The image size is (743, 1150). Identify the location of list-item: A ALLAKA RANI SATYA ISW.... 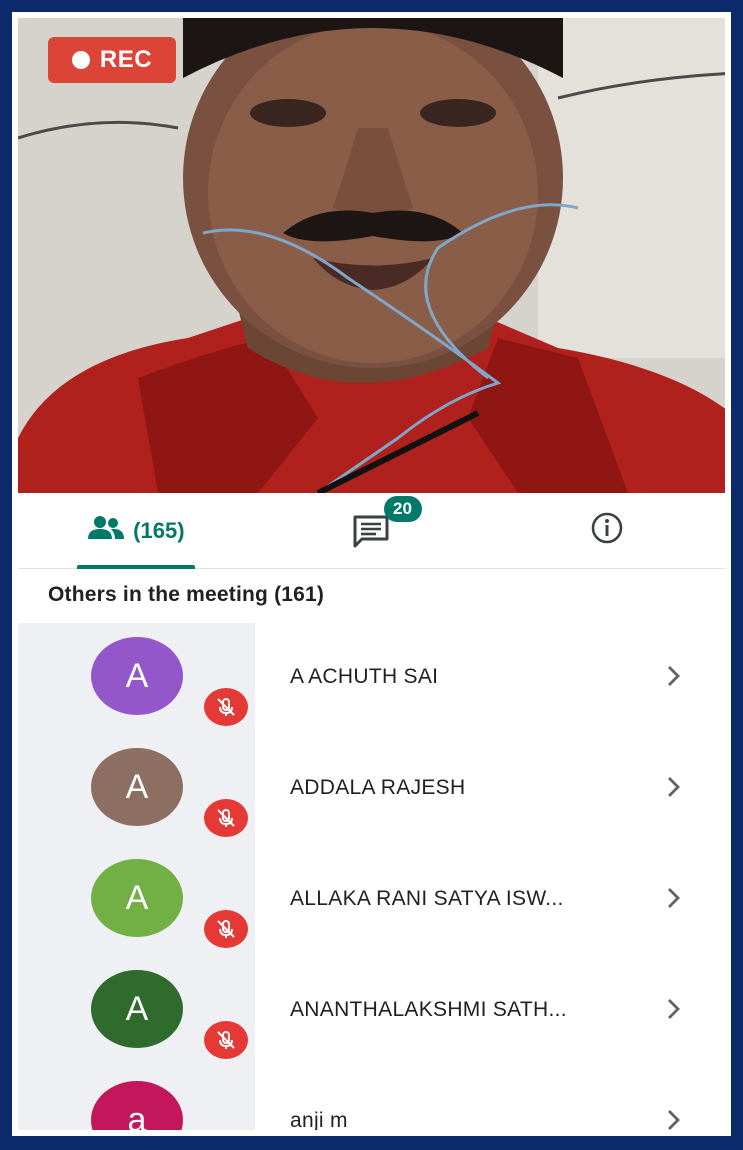
(371, 900).